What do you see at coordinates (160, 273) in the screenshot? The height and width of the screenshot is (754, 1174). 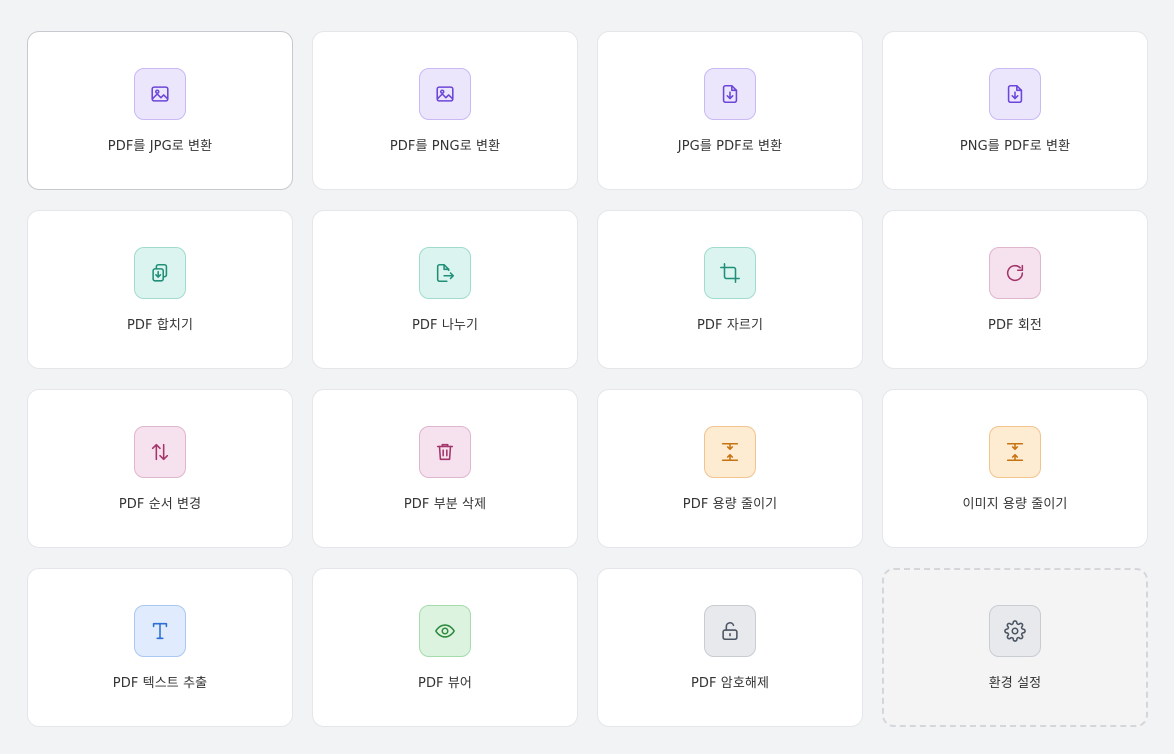 I see `merge-files-icon` at bounding box center [160, 273].